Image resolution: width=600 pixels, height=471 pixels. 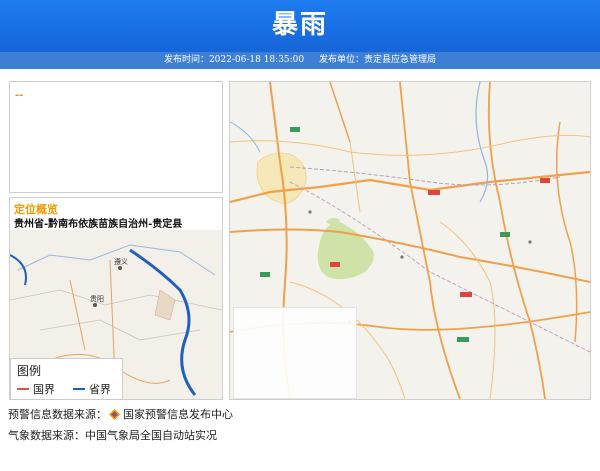 What do you see at coordinates (97, 298) in the screenshot?
I see `city-label-guiyang: 贵阳` at bounding box center [97, 298].